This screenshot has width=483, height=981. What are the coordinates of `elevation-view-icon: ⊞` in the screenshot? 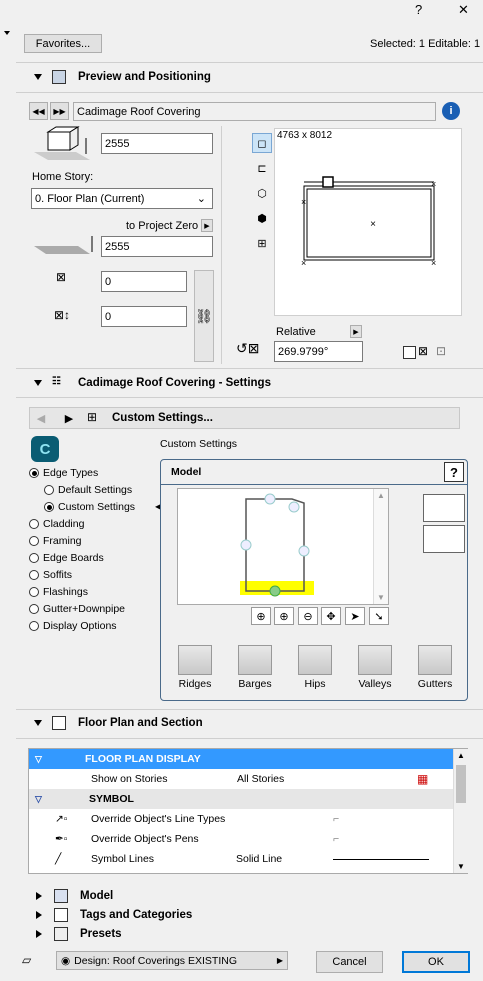 It's located at (262, 243).